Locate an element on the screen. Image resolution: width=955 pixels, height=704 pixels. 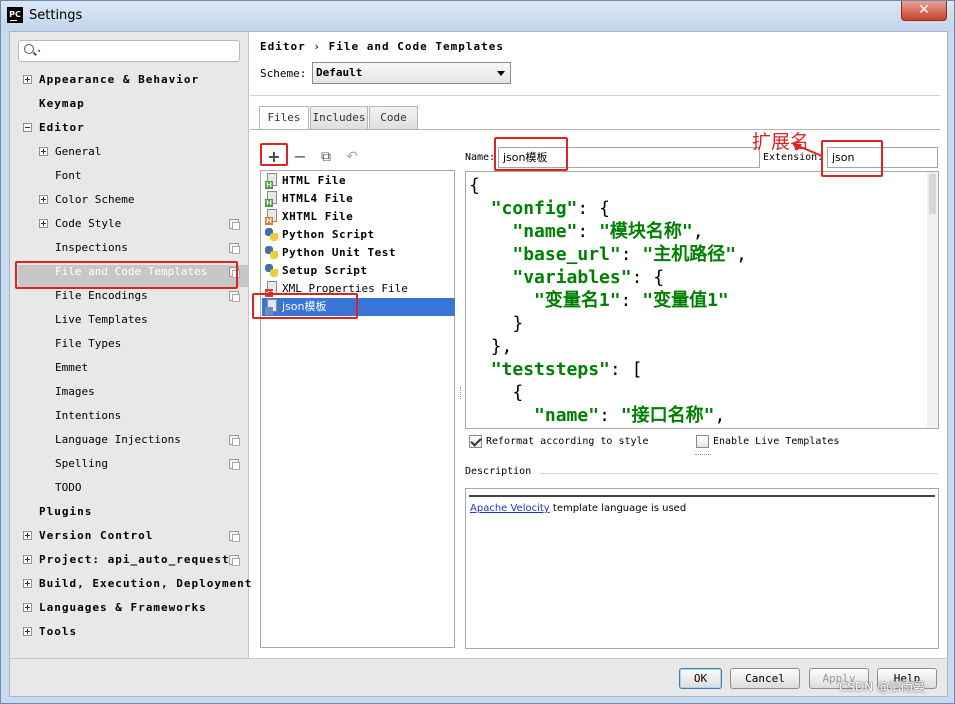
sidebar-item-version-control: Version Control is located at coordinates (129, 536).